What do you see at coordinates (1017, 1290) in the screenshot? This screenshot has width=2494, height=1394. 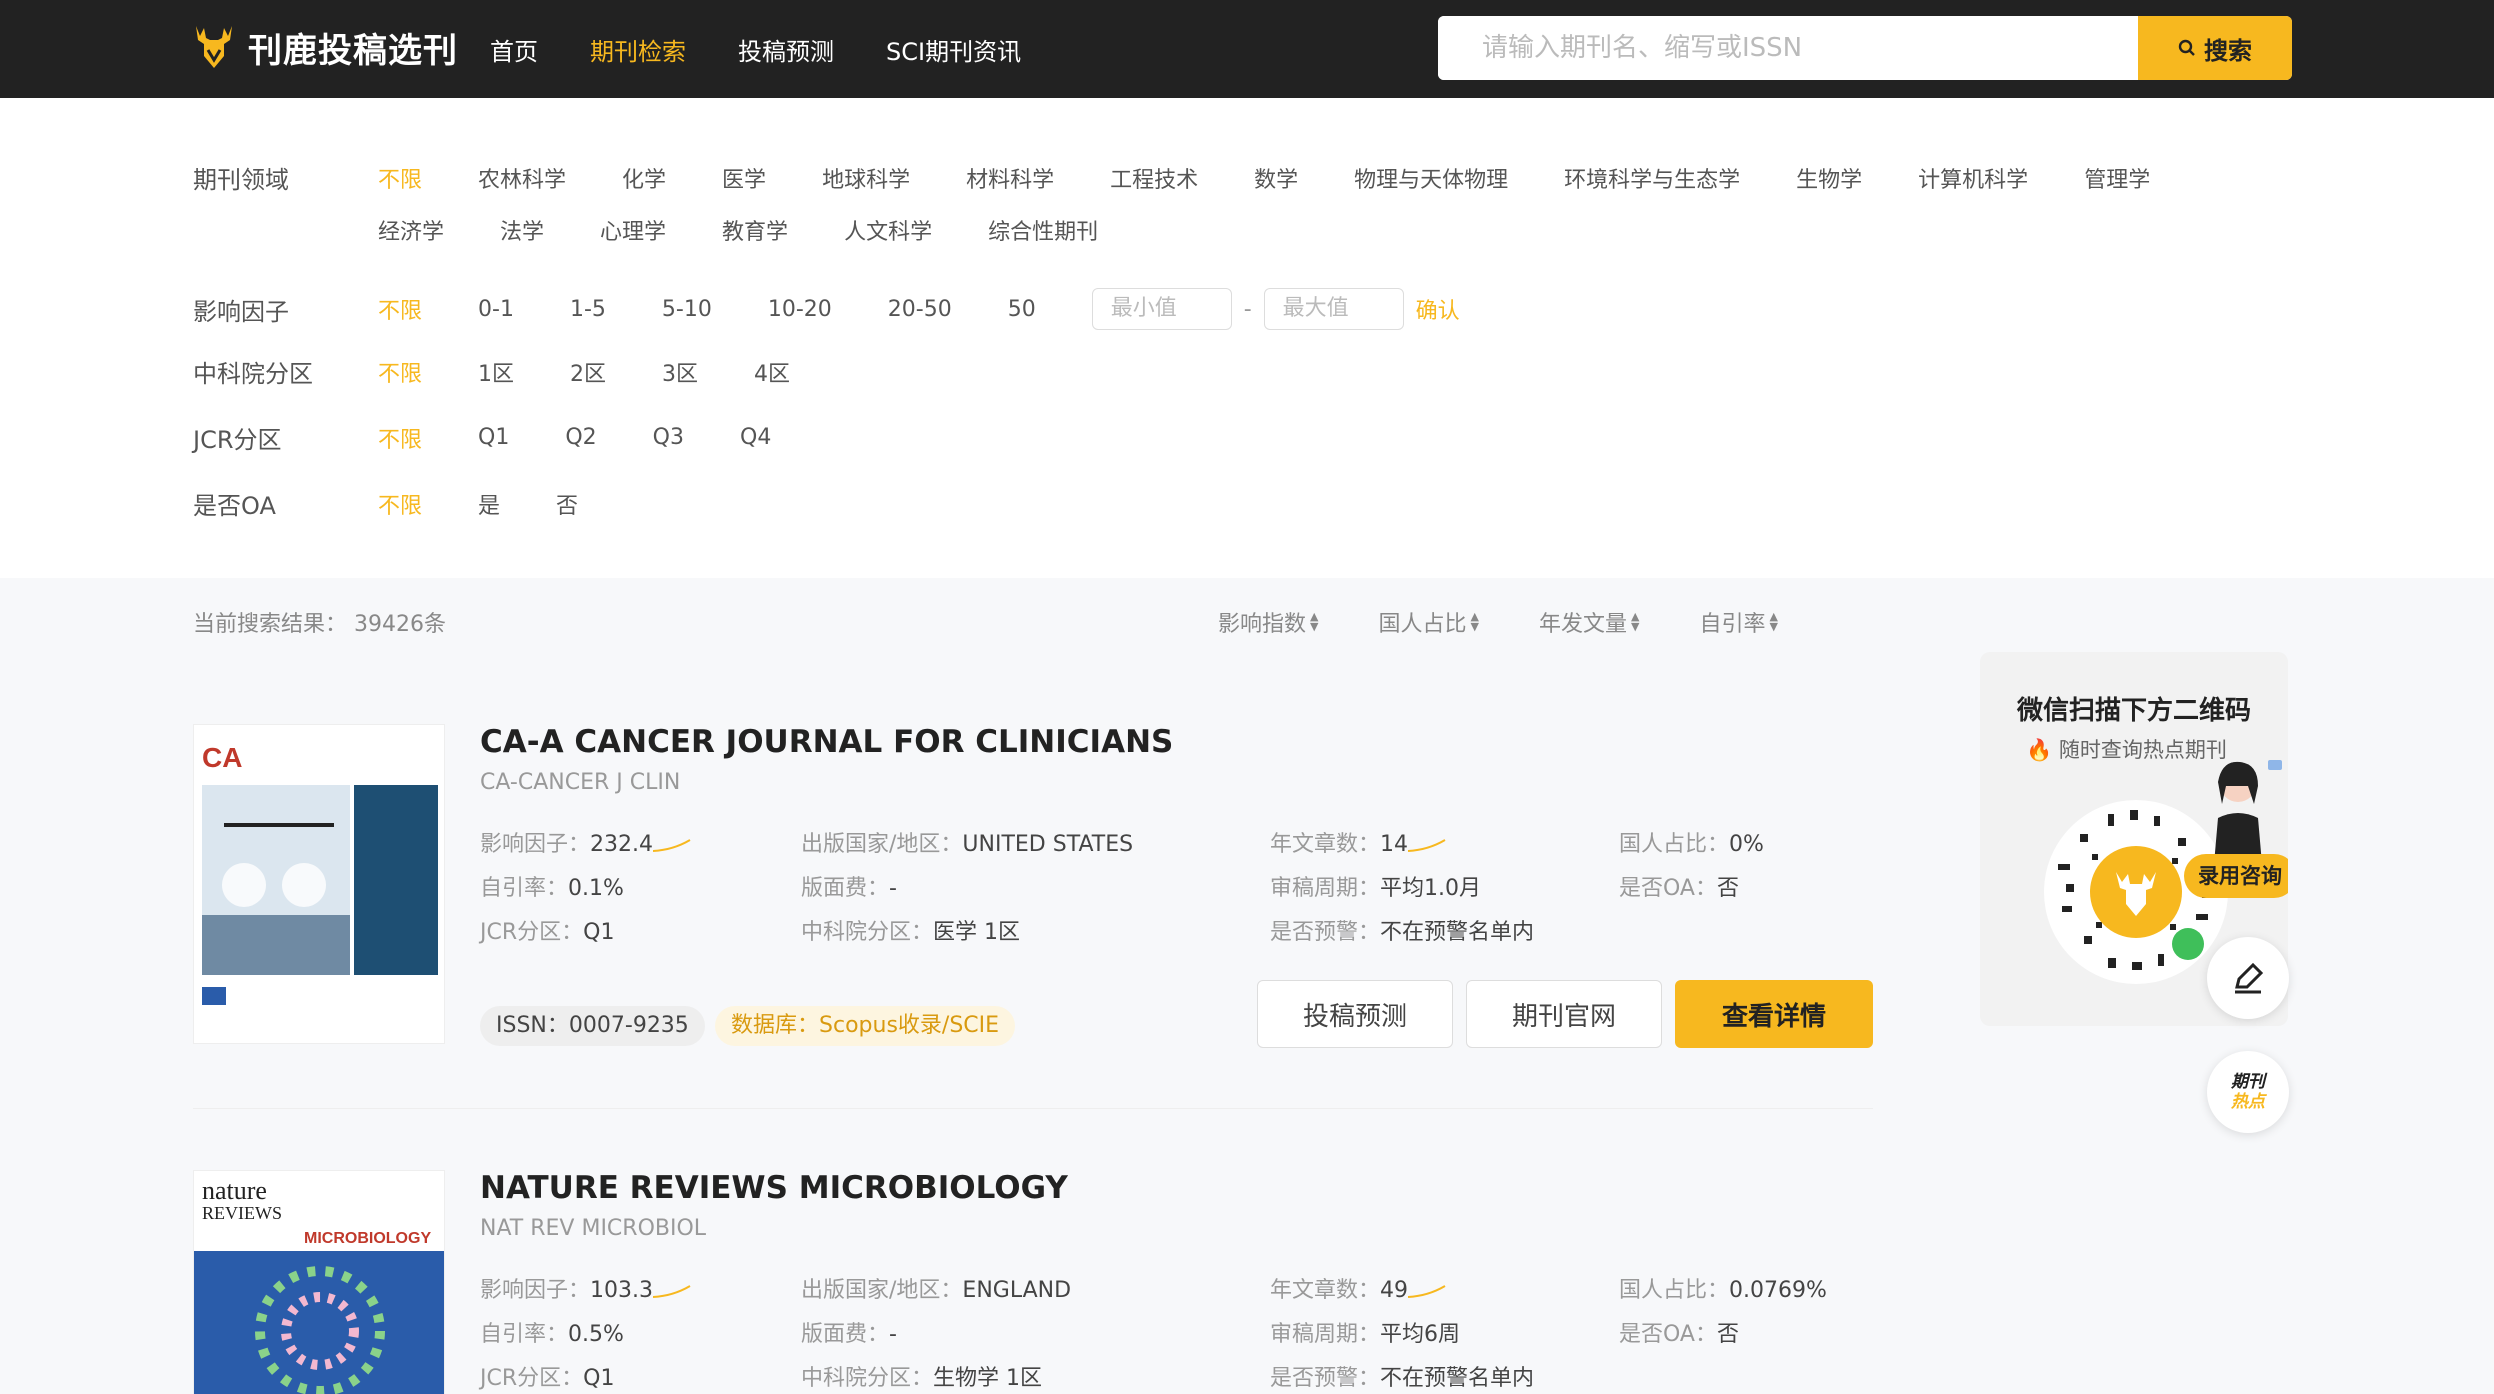 I see `metric-value: ENGLAND` at bounding box center [1017, 1290].